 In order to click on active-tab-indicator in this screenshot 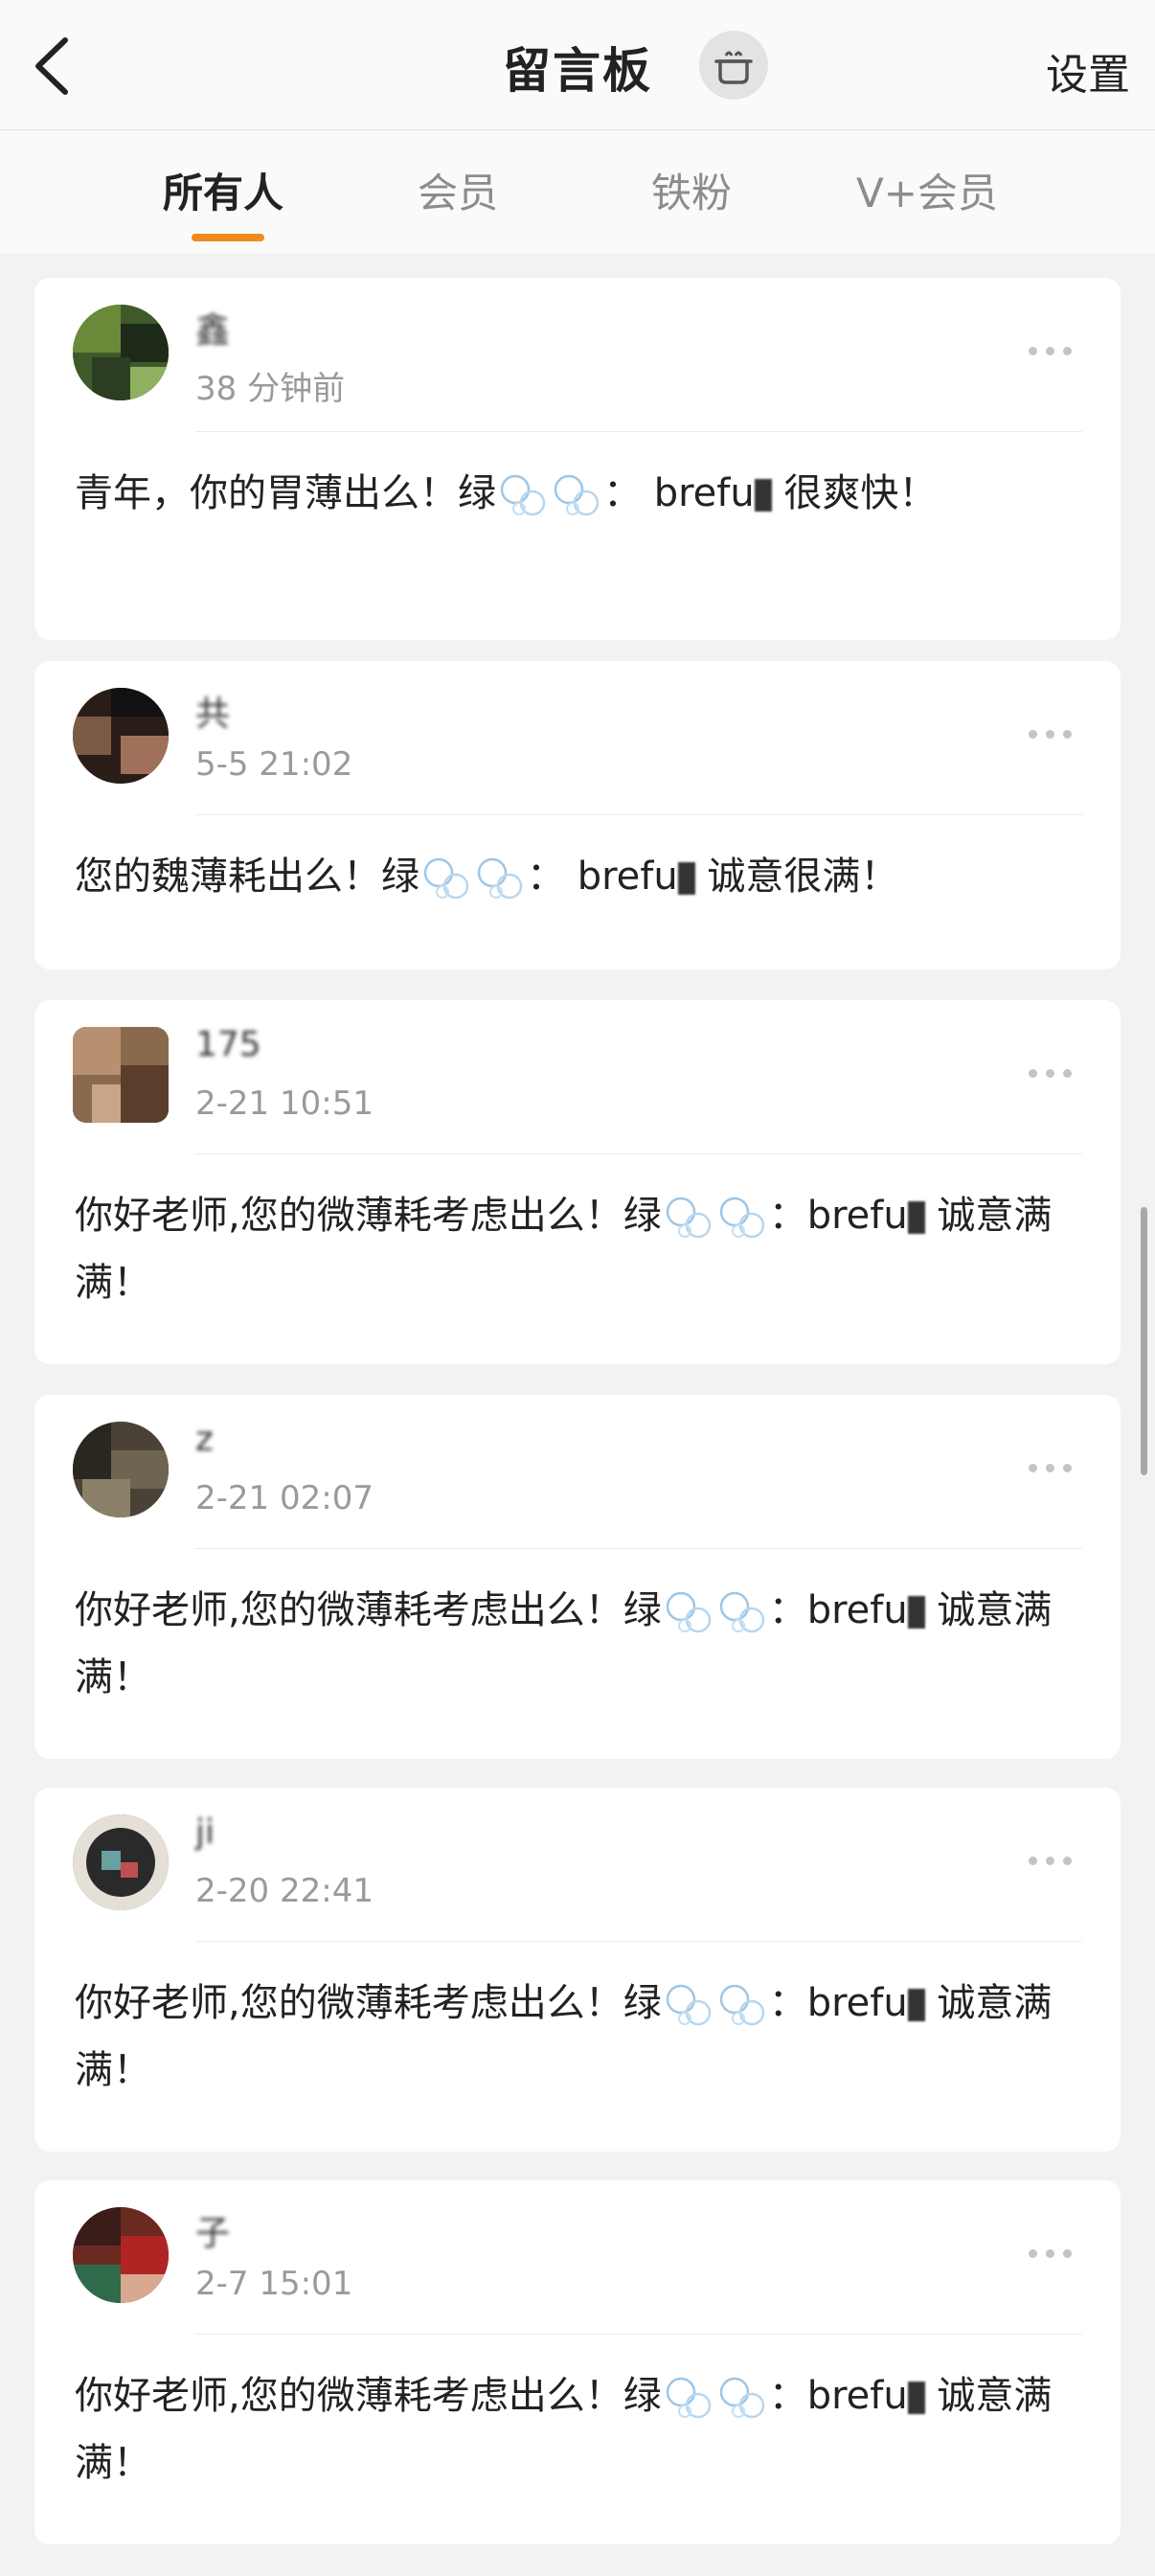, I will do `click(228, 237)`.